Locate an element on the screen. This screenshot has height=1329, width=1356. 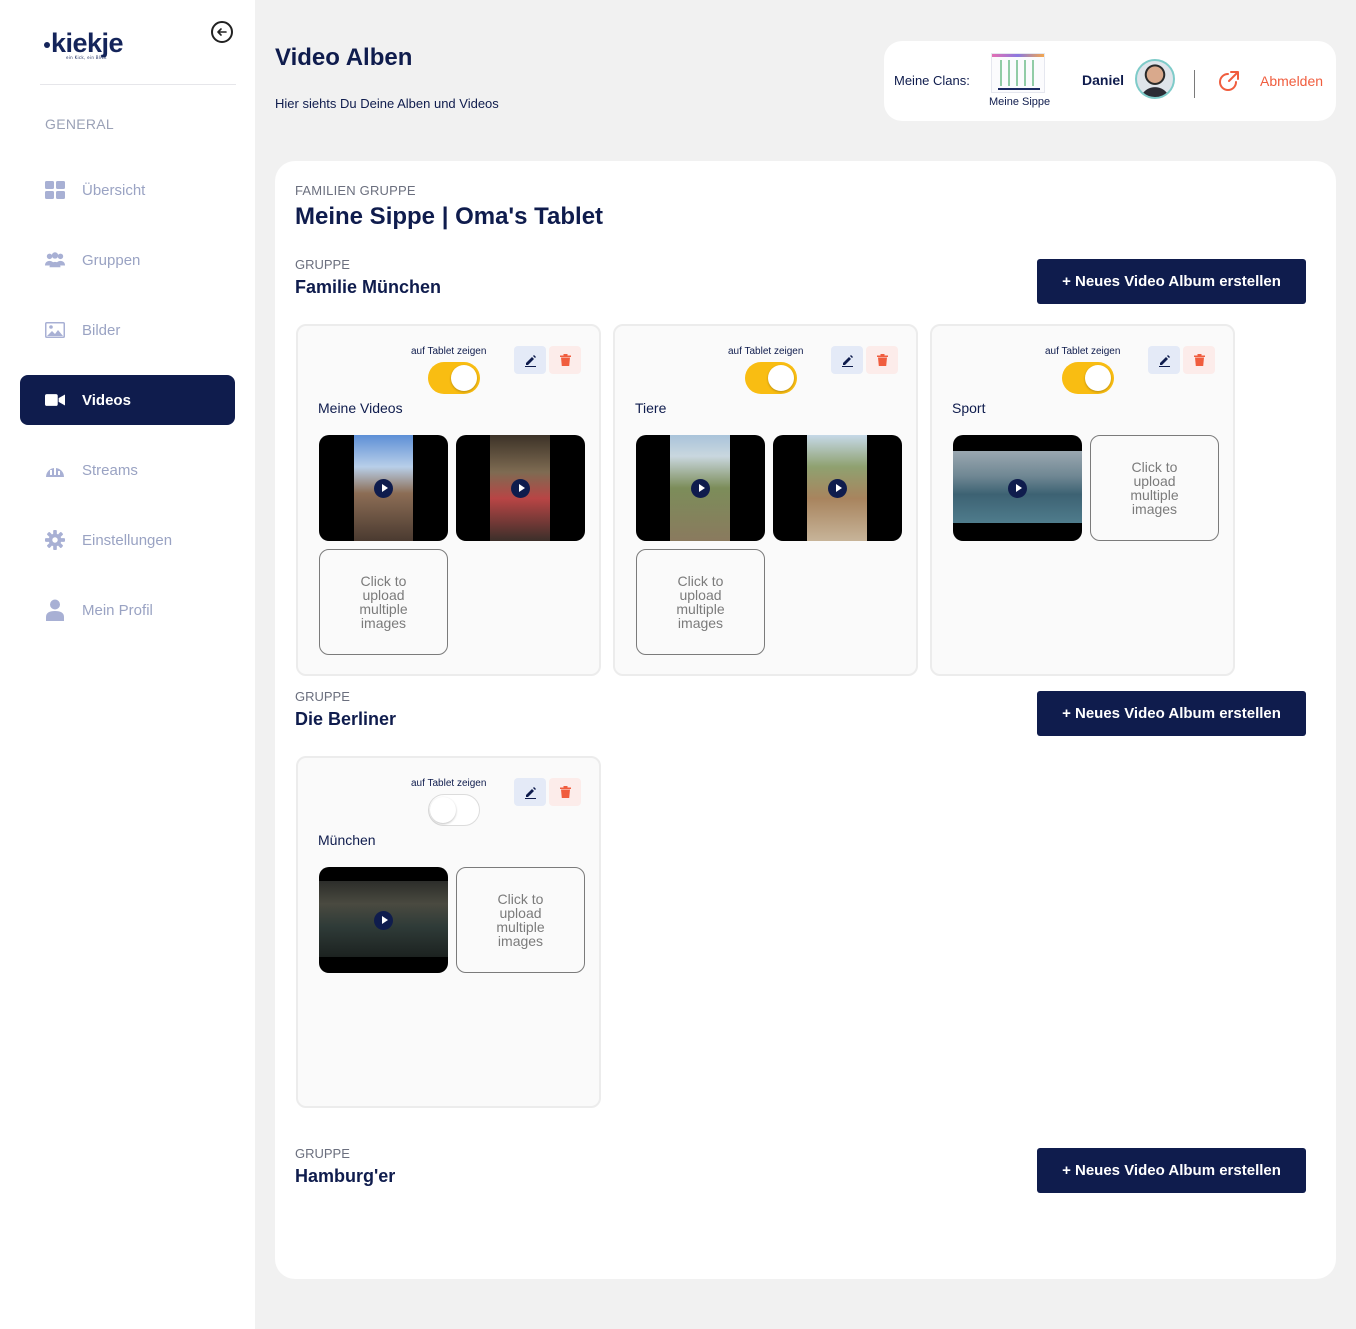
sidebar-item-streams: Streams is located at coordinates (127, 470).